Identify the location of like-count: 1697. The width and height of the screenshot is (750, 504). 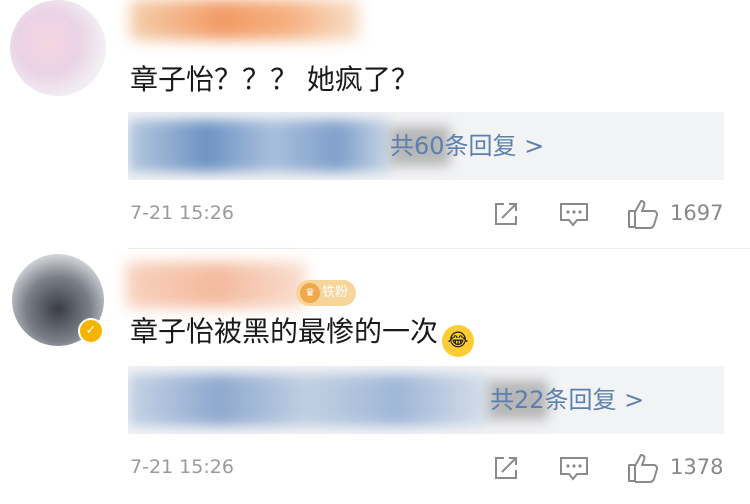
(697, 213).